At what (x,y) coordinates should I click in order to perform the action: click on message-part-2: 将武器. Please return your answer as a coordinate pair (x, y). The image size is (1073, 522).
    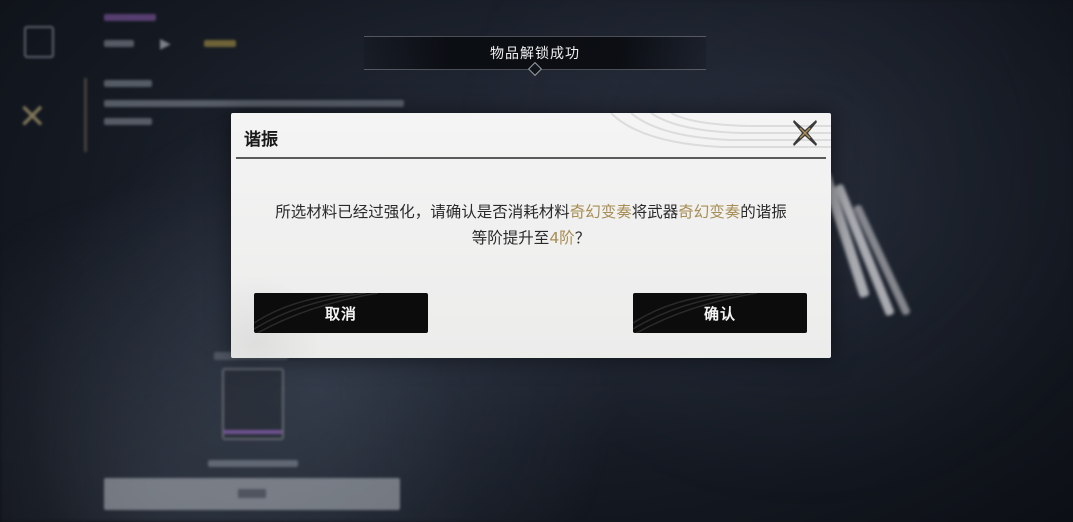
    Looking at the image, I should click on (655, 212).